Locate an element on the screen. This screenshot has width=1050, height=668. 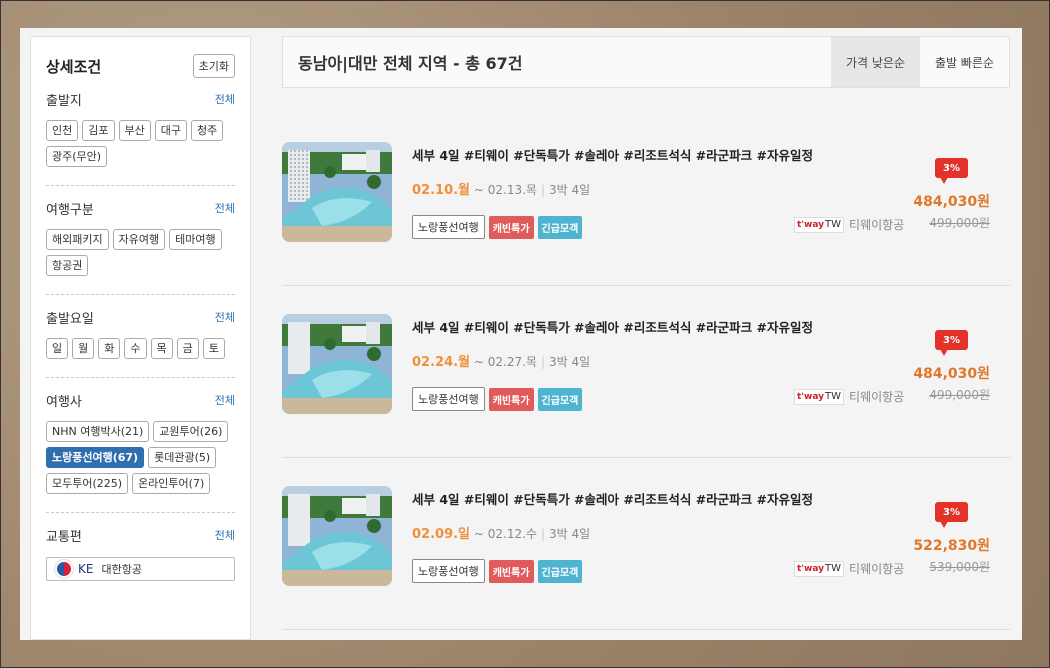
chip-air-ticket: 항공권 is located at coordinates (67, 265).